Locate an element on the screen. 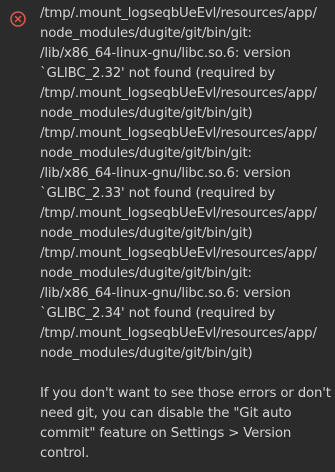  error-line: `GLIBC_2.32' not found (required by is located at coordinates (158, 73).